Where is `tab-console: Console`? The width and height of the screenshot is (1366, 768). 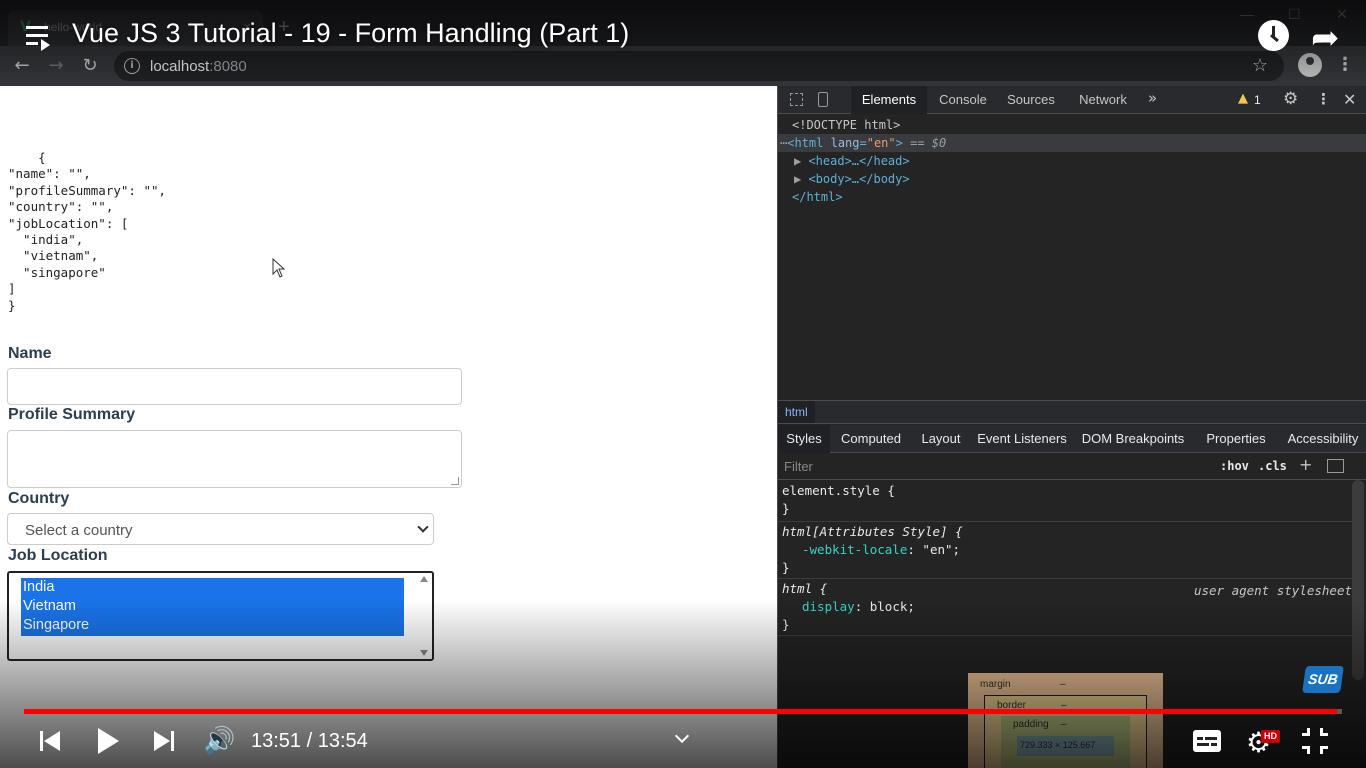
tab-console: Console is located at coordinates (963, 100).